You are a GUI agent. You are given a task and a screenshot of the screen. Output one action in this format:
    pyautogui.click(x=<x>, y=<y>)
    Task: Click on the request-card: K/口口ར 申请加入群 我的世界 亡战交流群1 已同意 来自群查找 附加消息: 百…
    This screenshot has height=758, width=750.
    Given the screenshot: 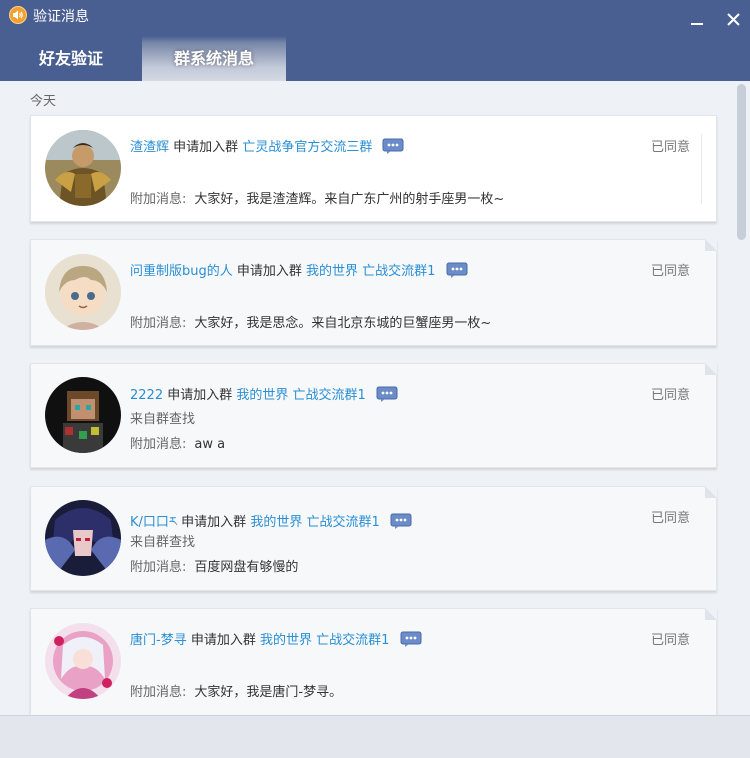 What is the action you would take?
    pyautogui.click(x=373, y=538)
    